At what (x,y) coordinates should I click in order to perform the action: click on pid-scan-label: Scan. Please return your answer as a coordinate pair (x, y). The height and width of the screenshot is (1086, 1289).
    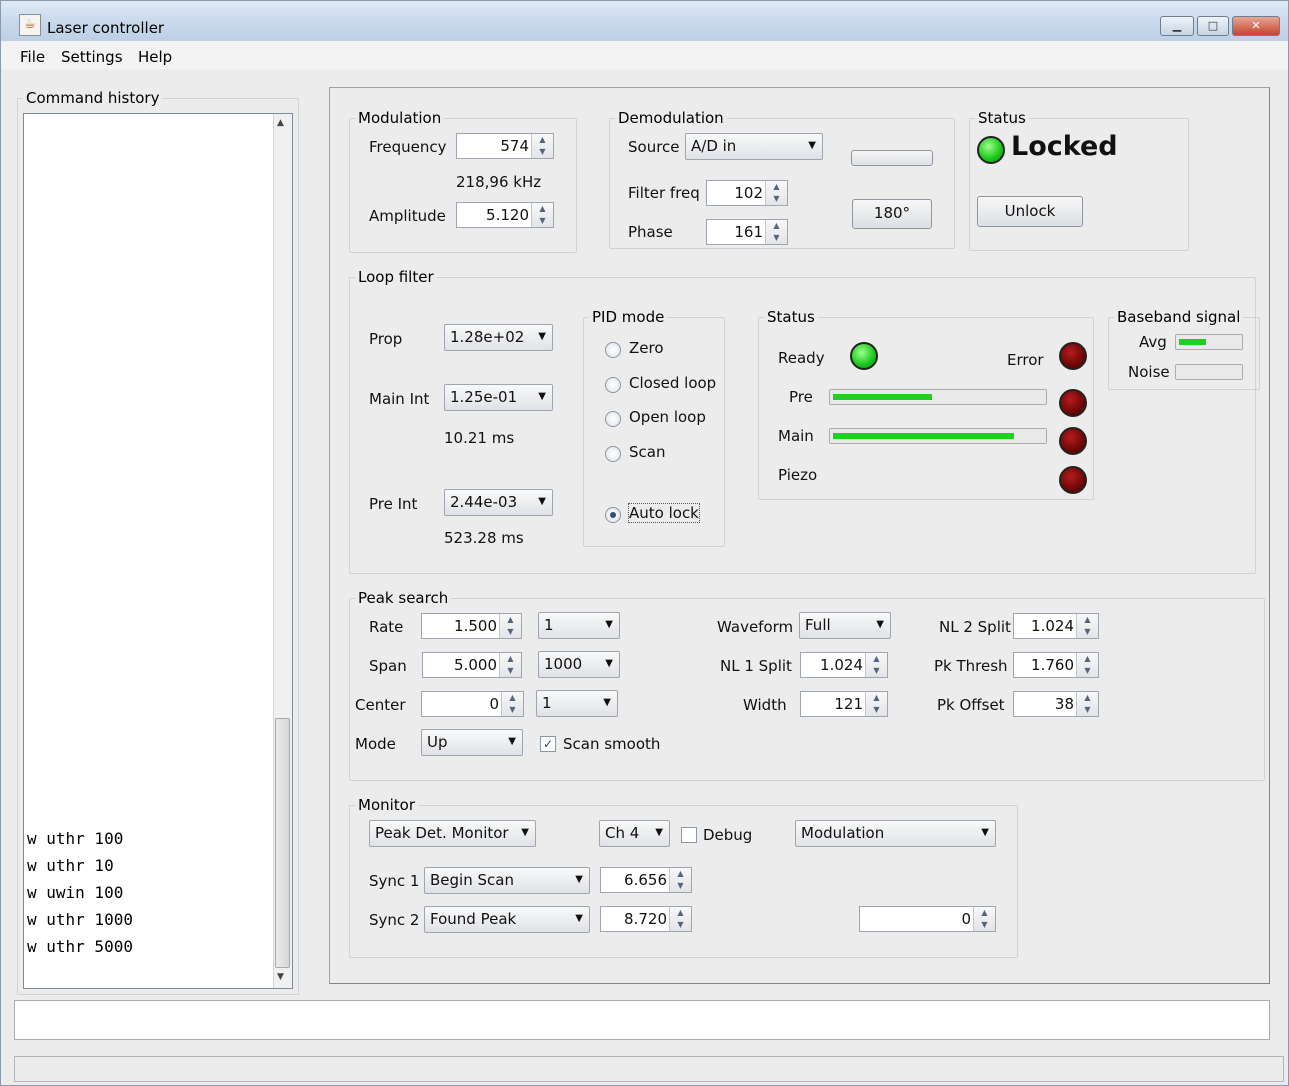
    Looking at the image, I should click on (647, 452).